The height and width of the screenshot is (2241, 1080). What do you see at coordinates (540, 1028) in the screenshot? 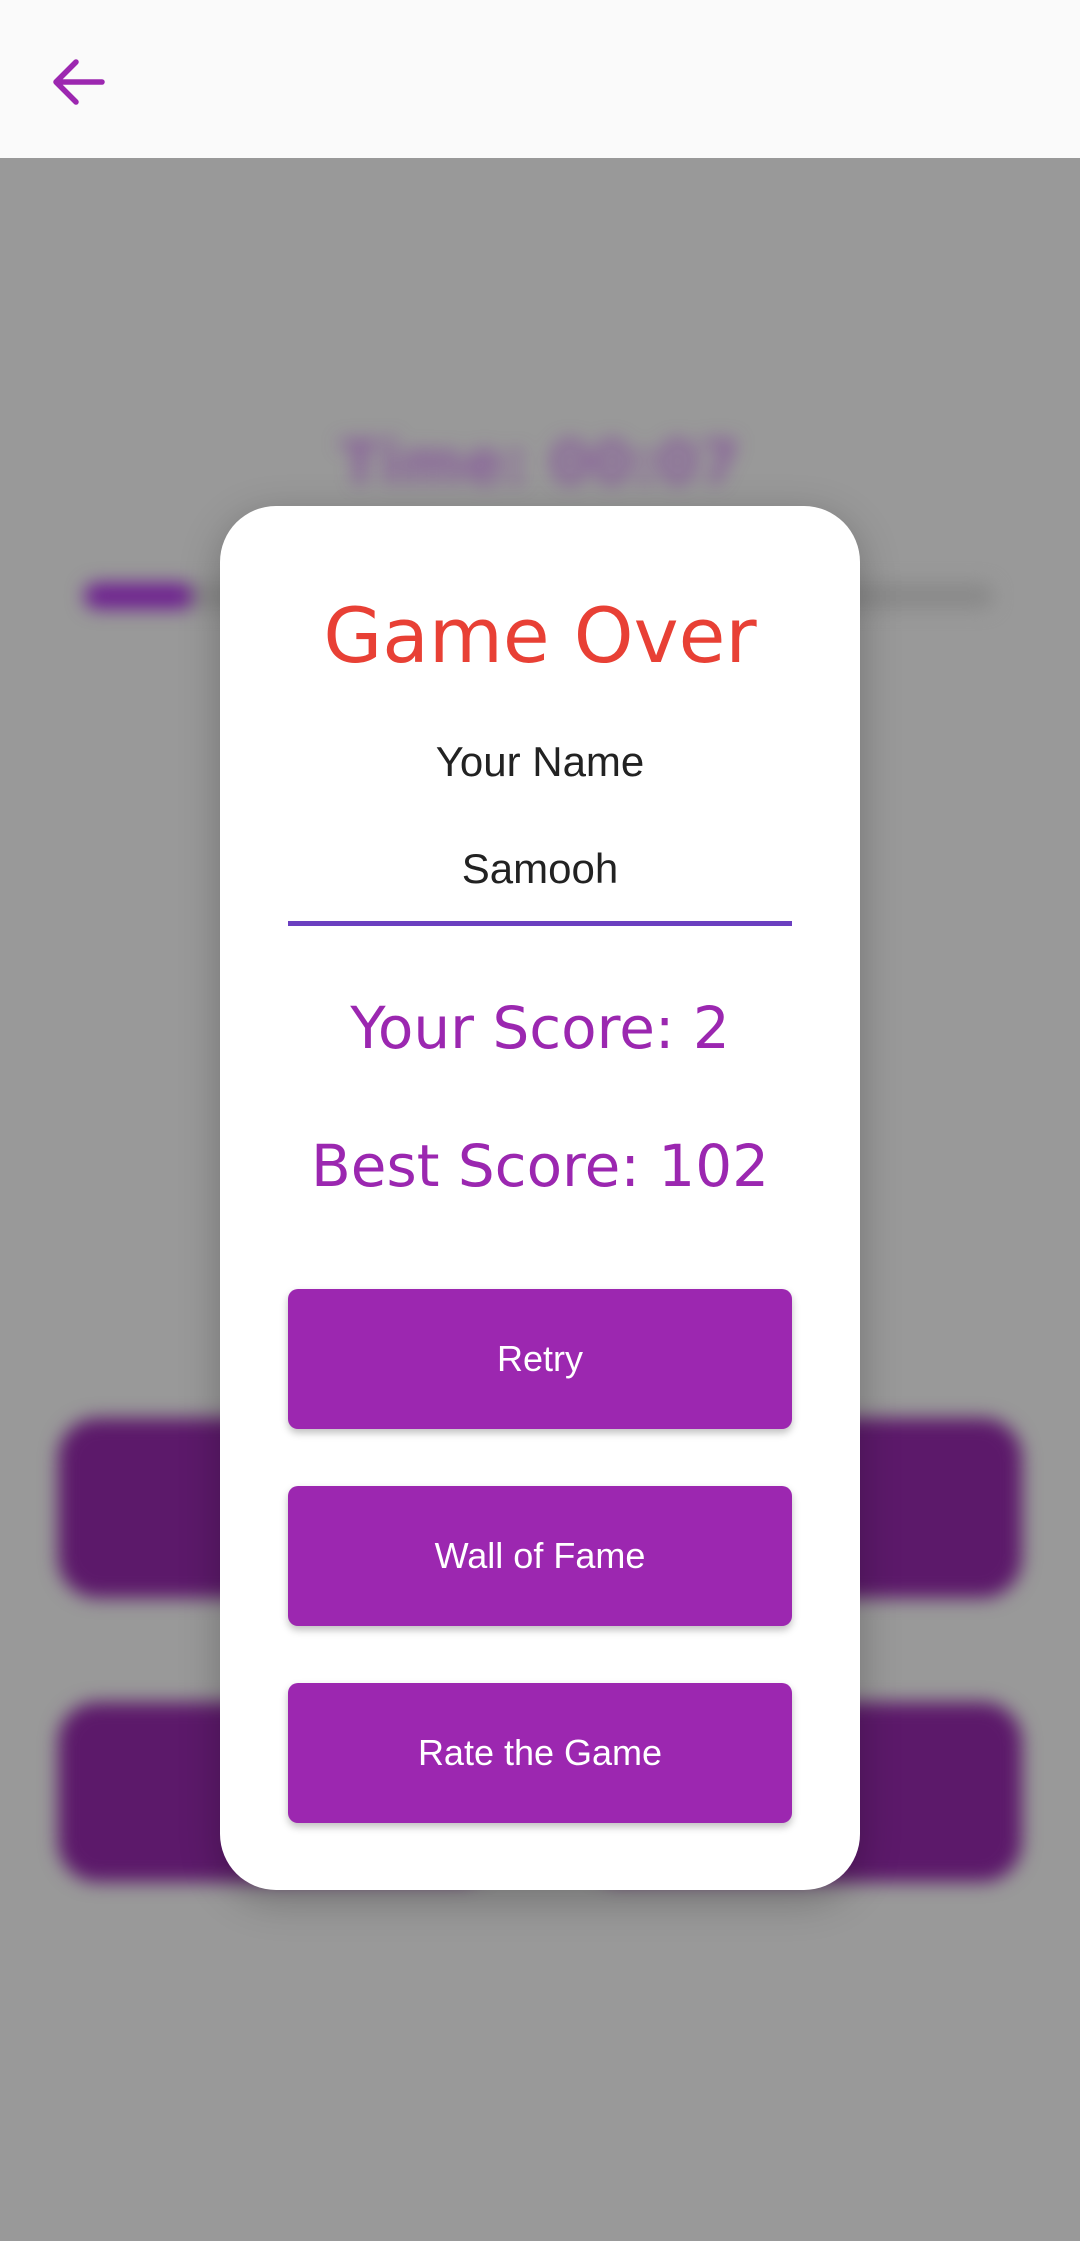
I see `your-score: Your Score: 2` at bounding box center [540, 1028].